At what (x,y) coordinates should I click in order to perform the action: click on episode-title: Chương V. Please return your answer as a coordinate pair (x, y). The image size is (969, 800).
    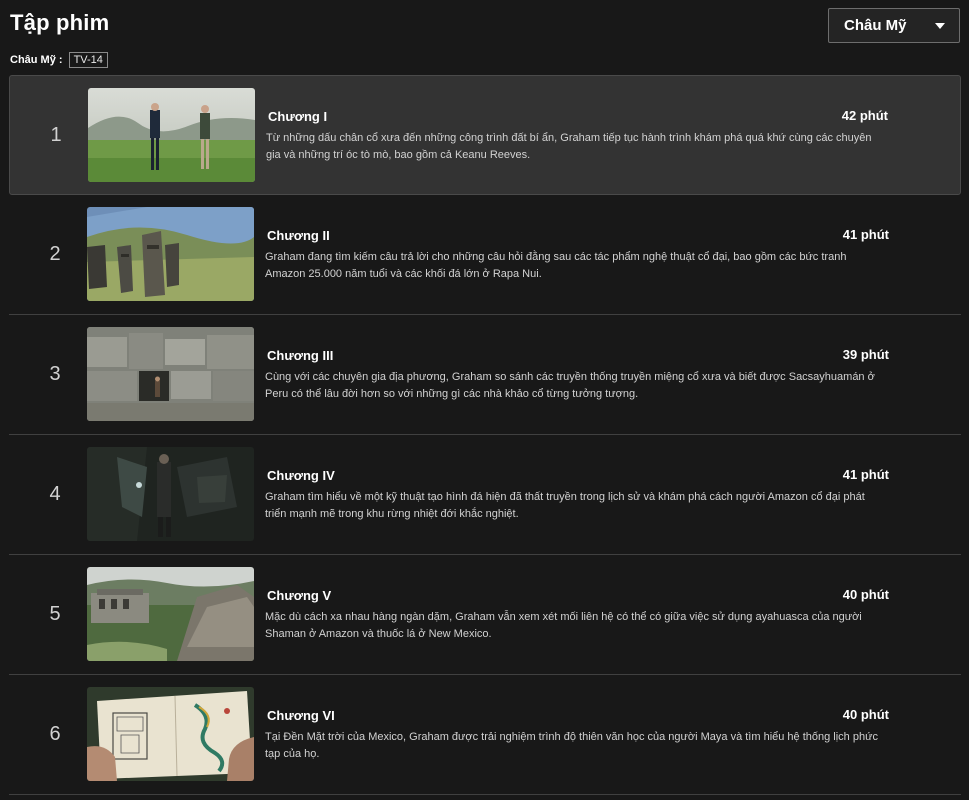
    Looking at the image, I should click on (299, 595).